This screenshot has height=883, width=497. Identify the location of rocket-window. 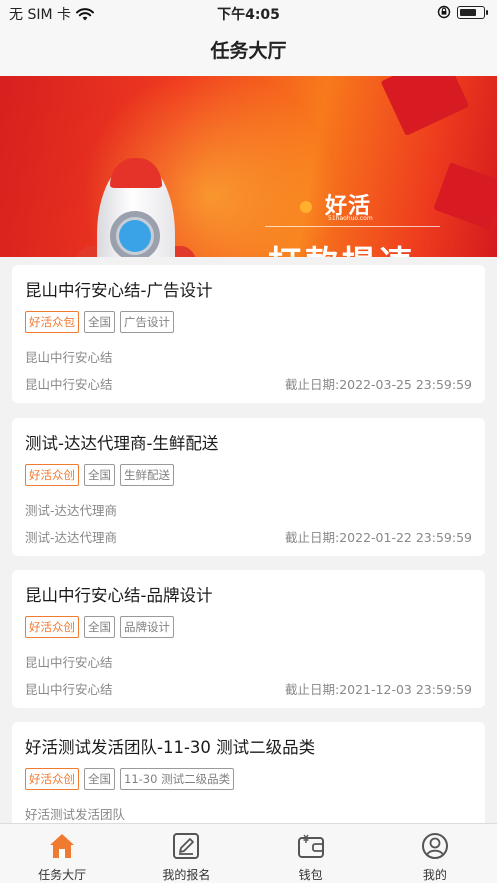
(135, 234).